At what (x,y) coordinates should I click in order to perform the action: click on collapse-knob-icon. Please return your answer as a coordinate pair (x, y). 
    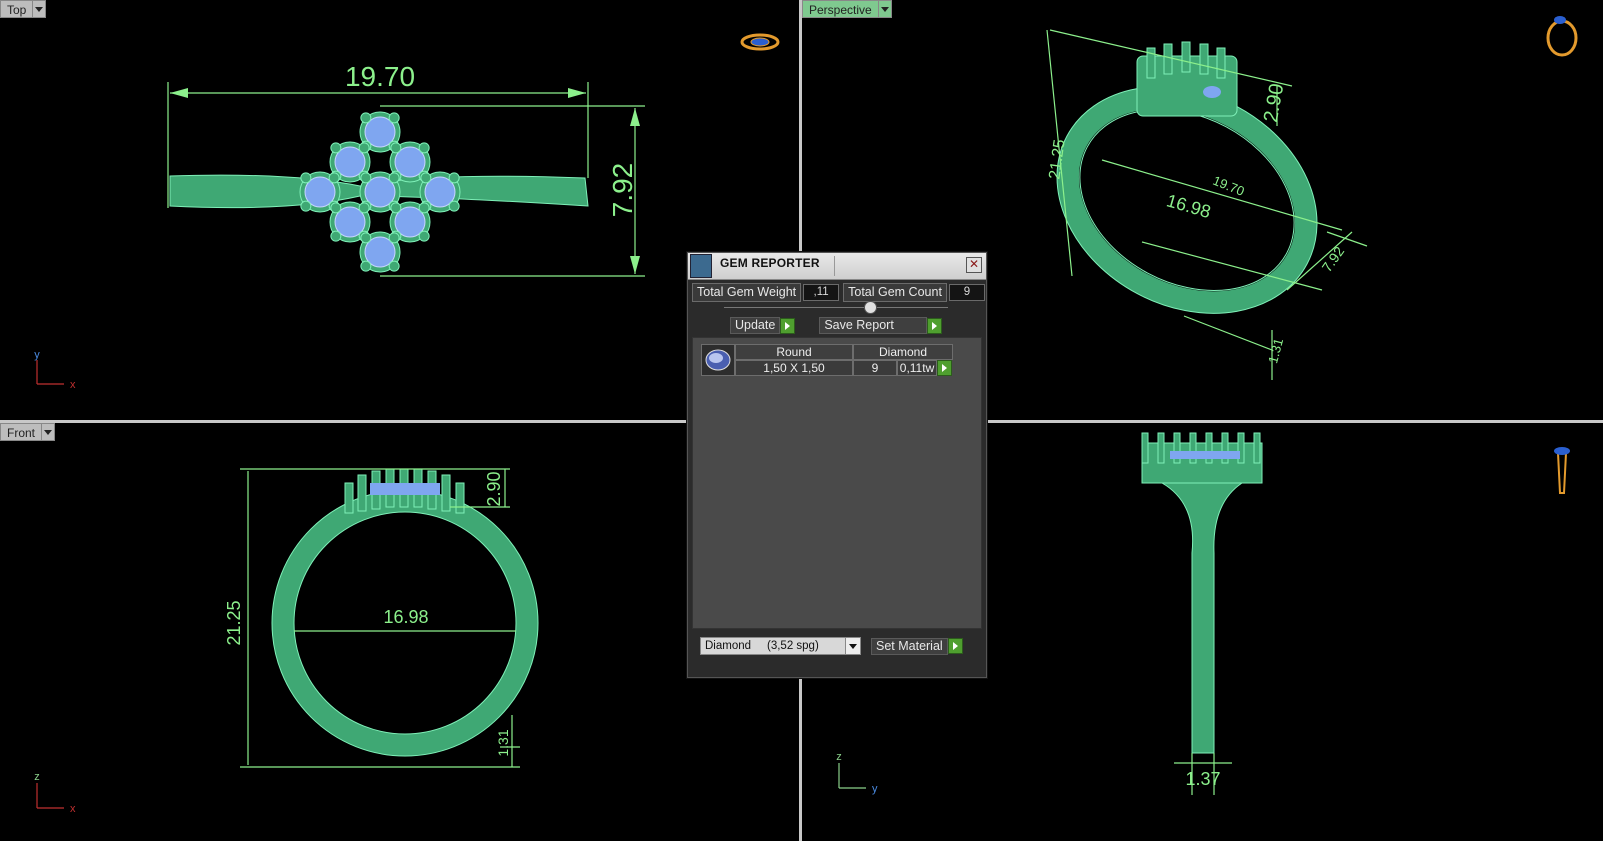
    Looking at the image, I should click on (870, 307).